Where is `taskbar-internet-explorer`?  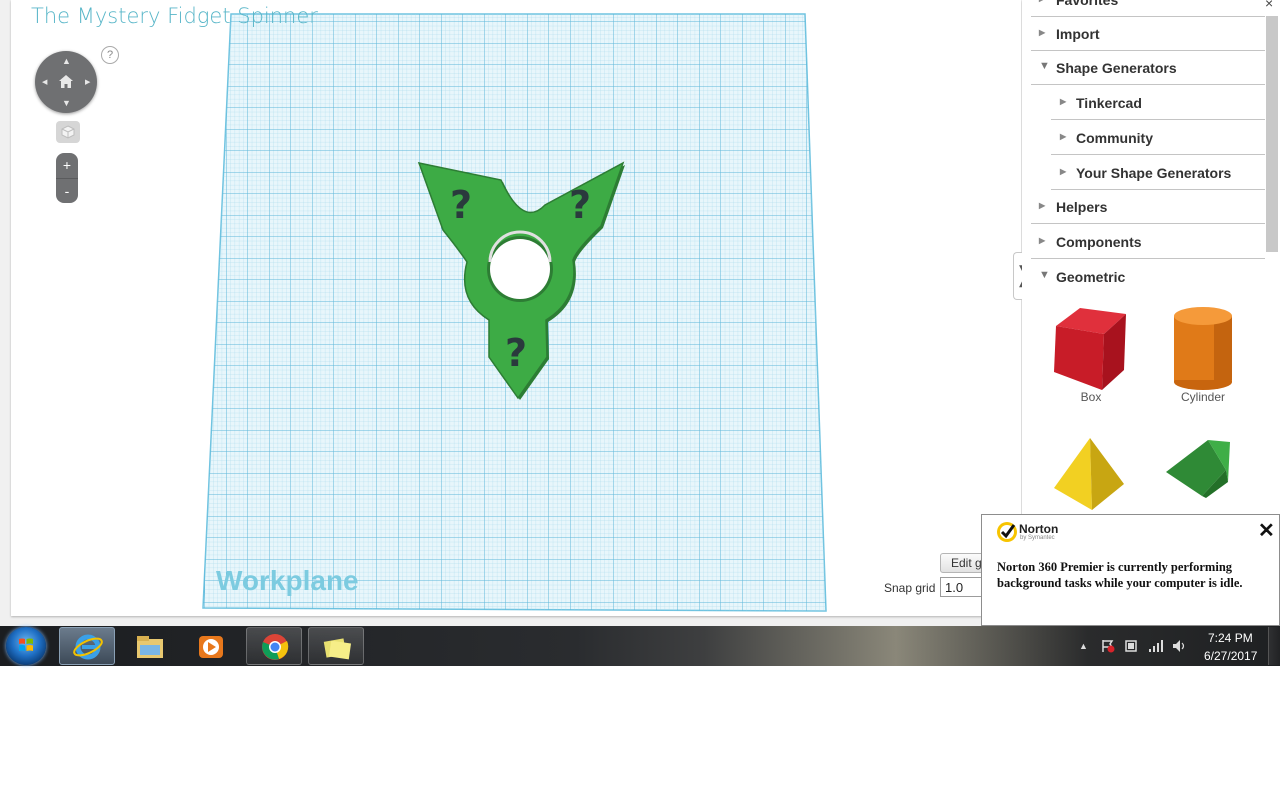 taskbar-internet-explorer is located at coordinates (87, 646).